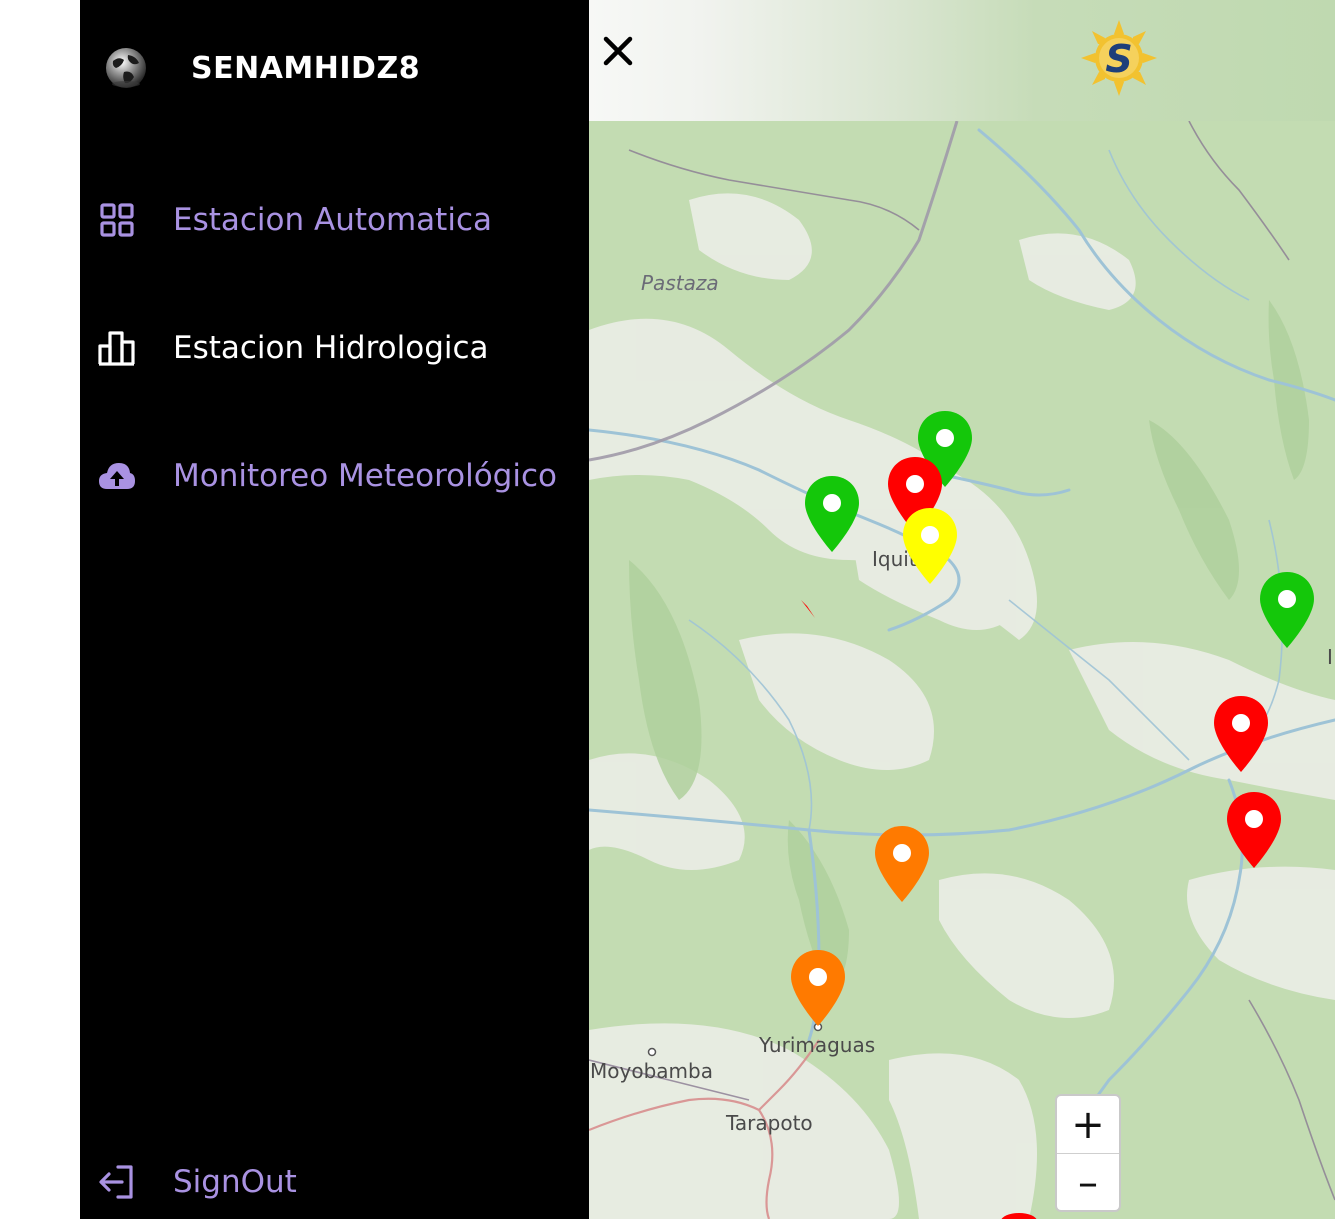 The height and width of the screenshot is (1219, 1335). What do you see at coordinates (117, 220) in the screenshot?
I see `grid-icon` at bounding box center [117, 220].